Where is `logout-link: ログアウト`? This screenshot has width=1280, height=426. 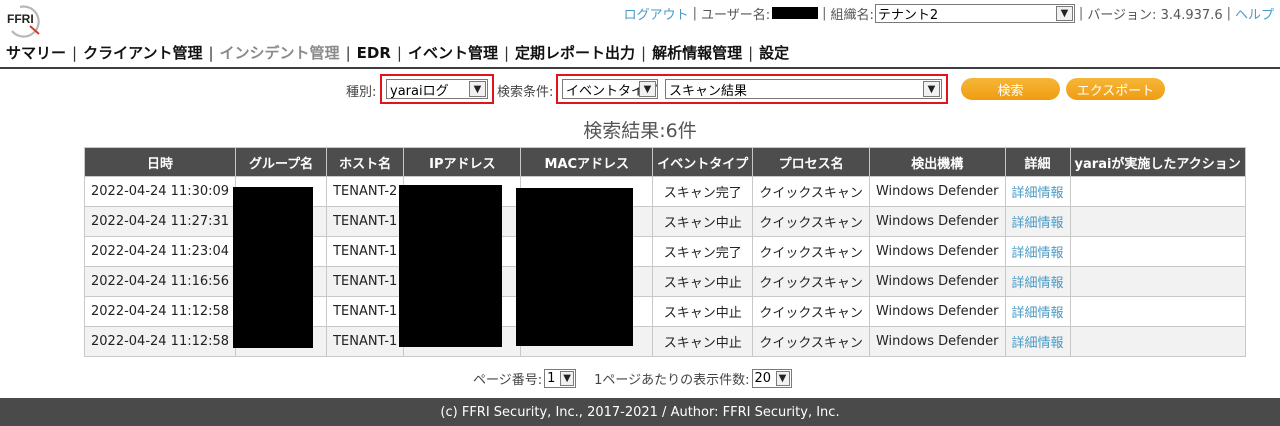
logout-link: ログアウト is located at coordinates (656, 13).